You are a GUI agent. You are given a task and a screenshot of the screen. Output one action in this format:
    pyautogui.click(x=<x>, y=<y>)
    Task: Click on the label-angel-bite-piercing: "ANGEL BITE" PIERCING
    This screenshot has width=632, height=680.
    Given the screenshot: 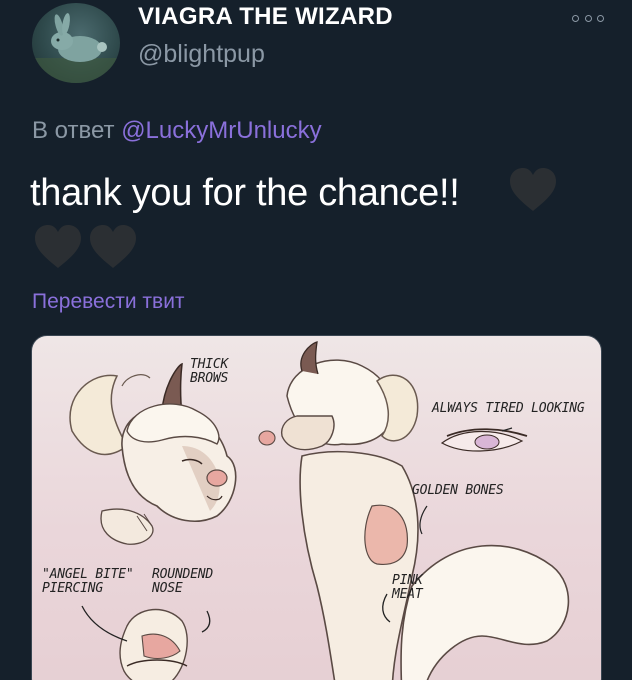 What is the action you would take?
    pyautogui.click(x=88, y=581)
    